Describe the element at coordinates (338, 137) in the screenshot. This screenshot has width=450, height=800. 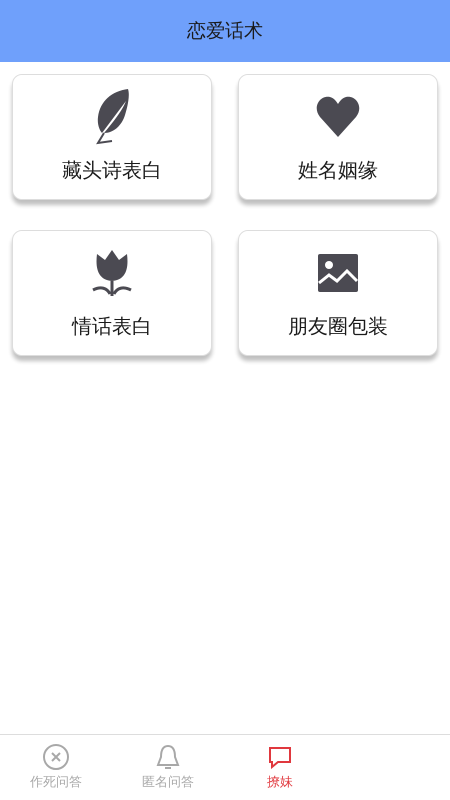
I see `feature-card: 姓名姻缘` at that location.